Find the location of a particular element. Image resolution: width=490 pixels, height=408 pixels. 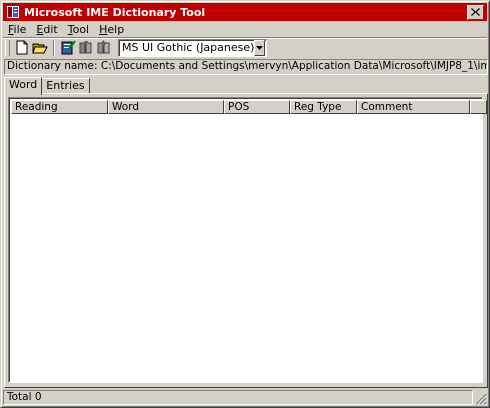

book-import-icon is located at coordinates (103, 47).